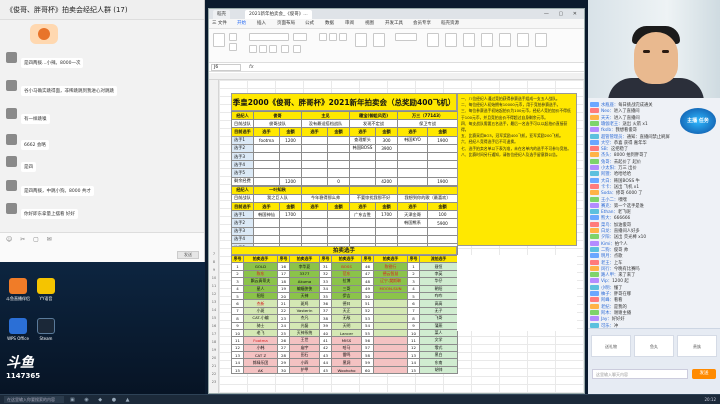 This screenshot has height=404, width=720. I want to click on roster-header: 流拍选手, so click(438, 259).